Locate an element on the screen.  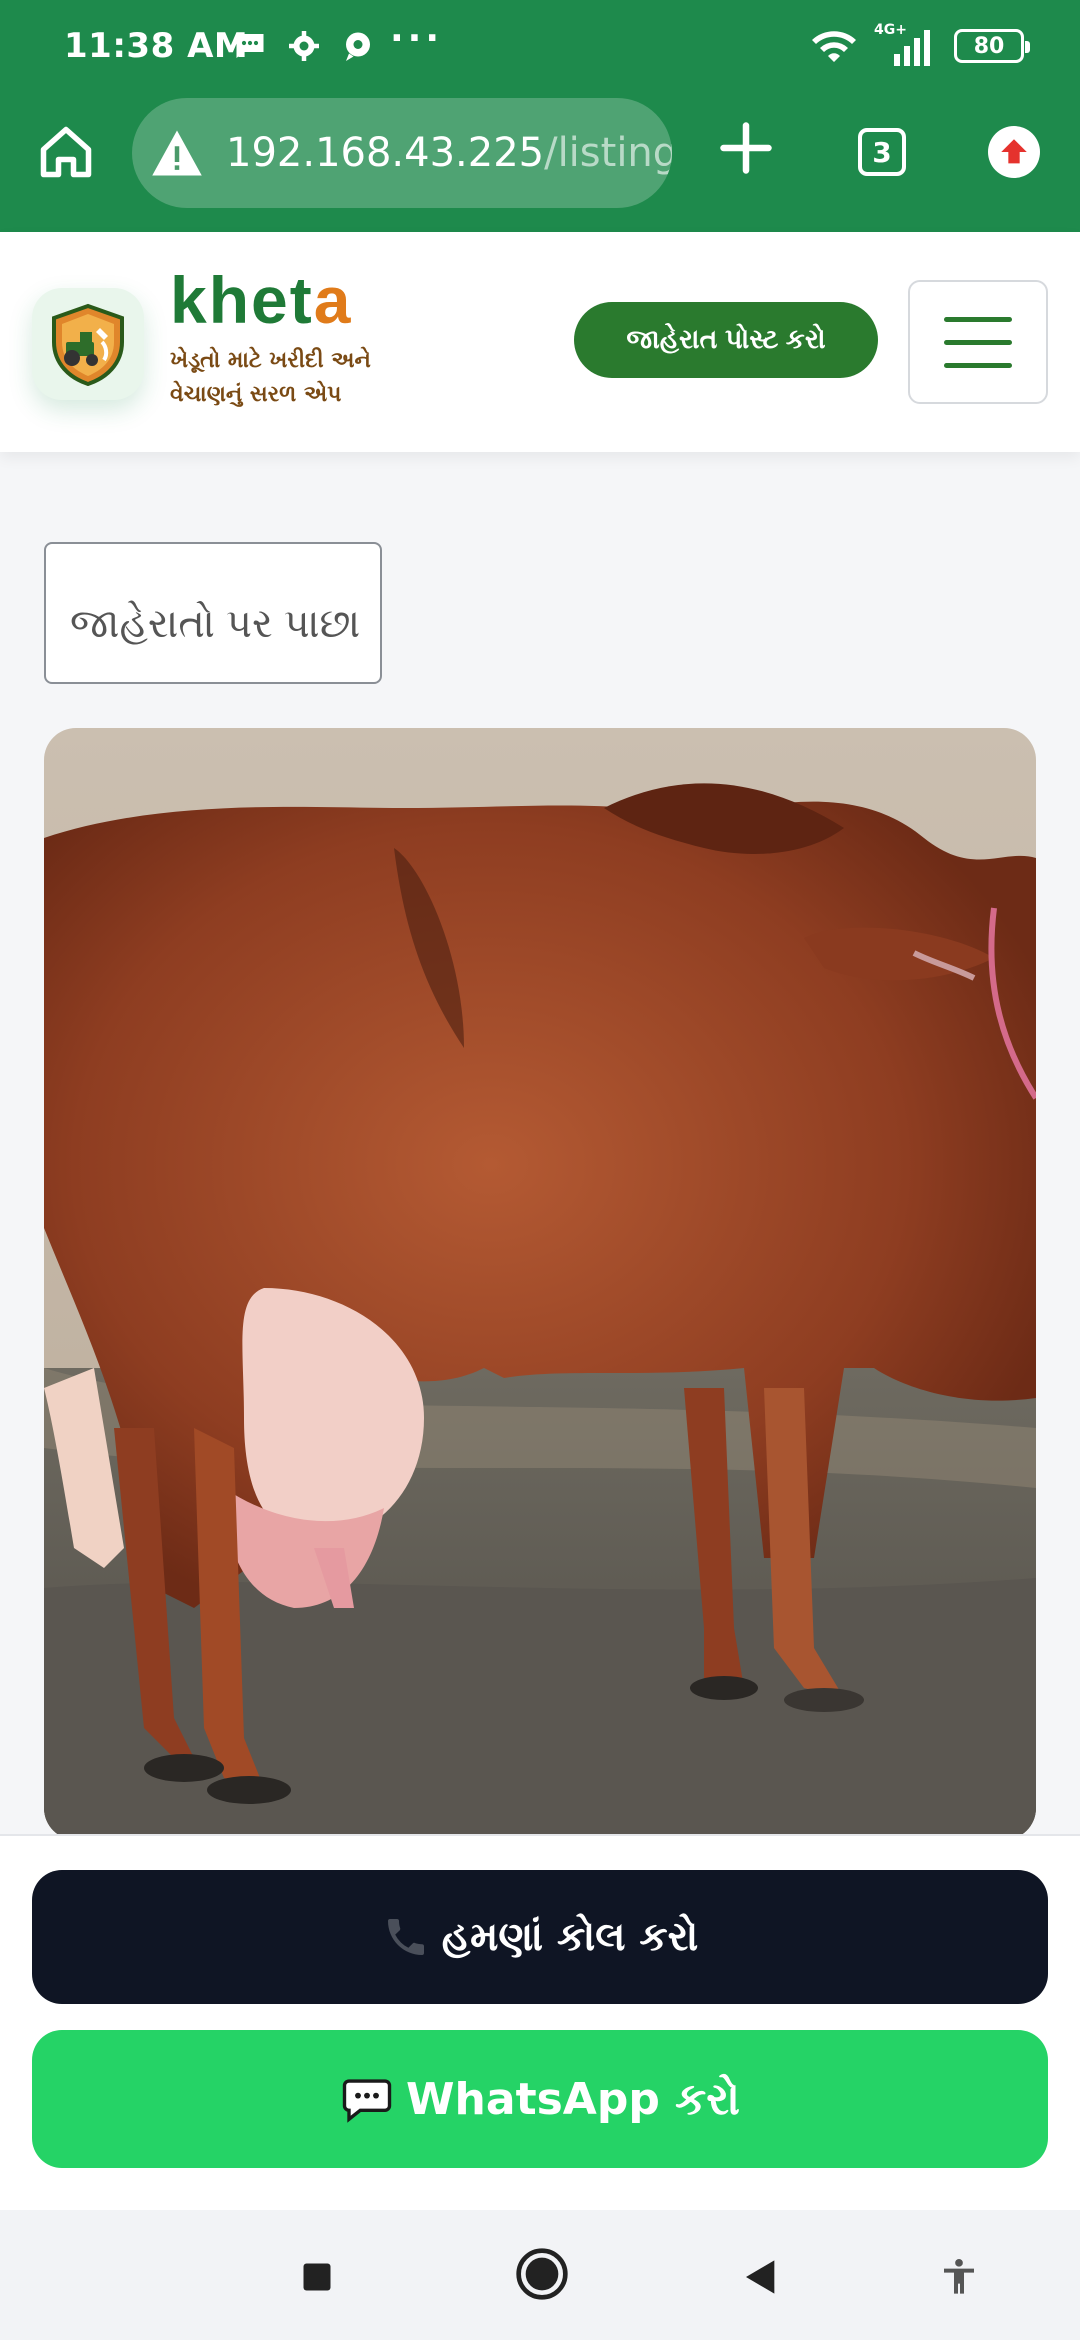
system-icons: 4G+ 80 is located at coordinates (920, 44).